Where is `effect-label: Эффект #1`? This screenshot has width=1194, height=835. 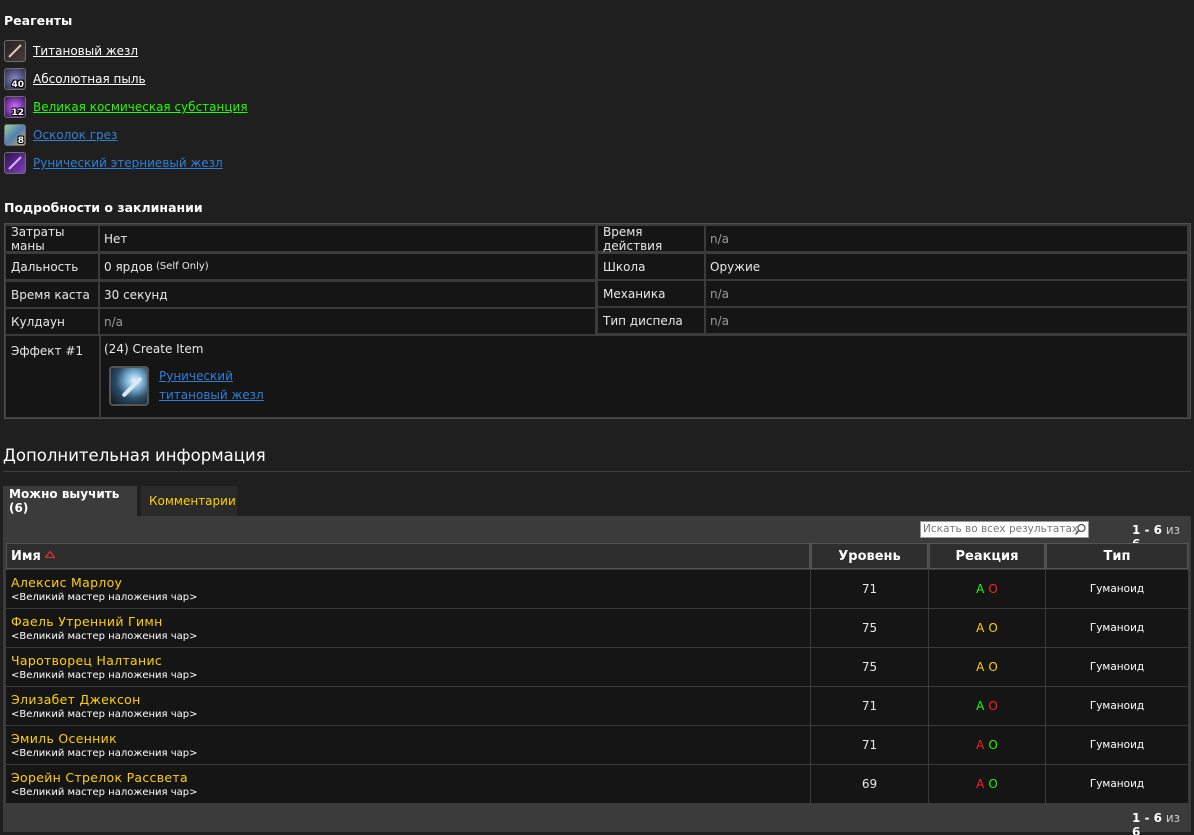
effect-label: Эффект #1 is located at coordinates (52, 376).